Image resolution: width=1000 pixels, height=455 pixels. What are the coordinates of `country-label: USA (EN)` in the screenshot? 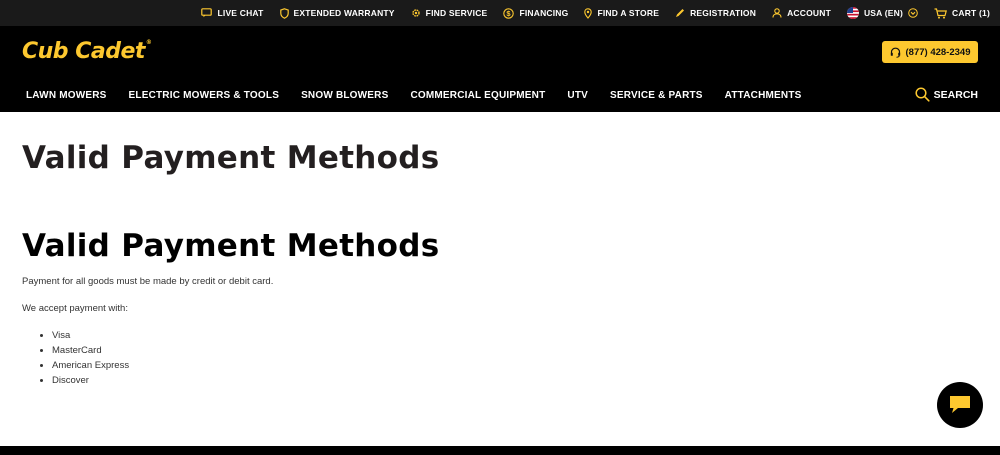 It's located at (883, 13).